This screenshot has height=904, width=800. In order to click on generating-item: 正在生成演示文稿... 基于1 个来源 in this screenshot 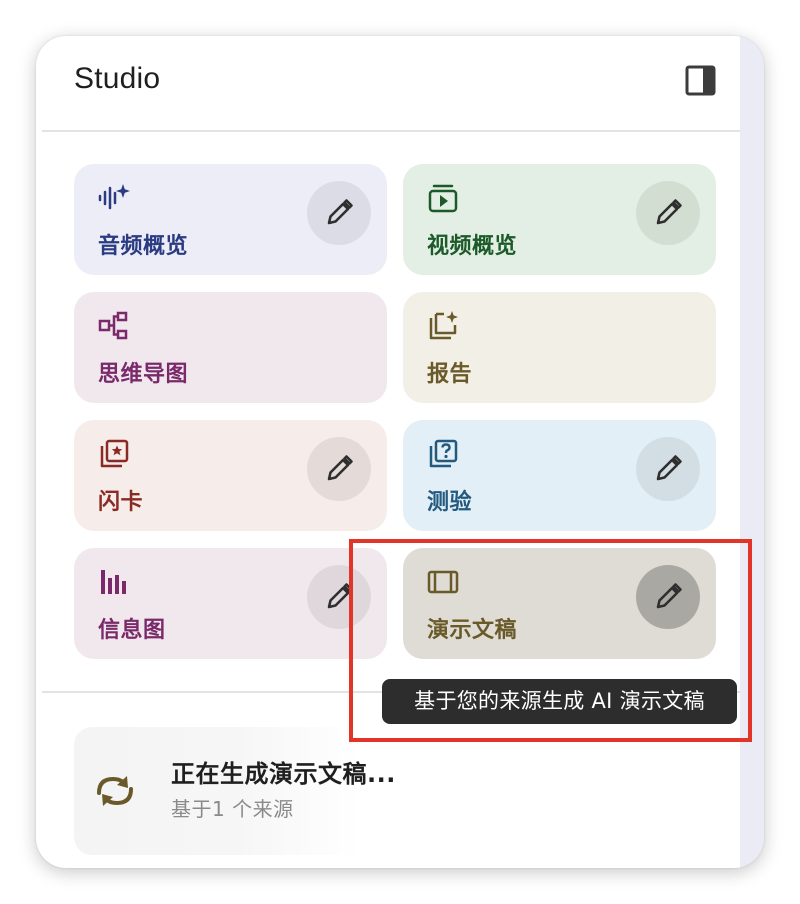, I will do `click(394, 791)`.